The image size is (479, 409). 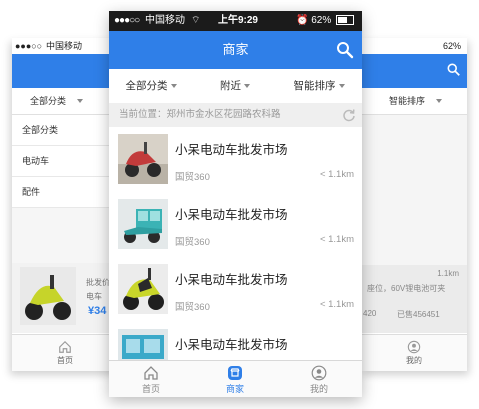 What do you see at coordinates (65, 210) in the screenshot?
I see `left-overlay` at bounding box center [65, 210].